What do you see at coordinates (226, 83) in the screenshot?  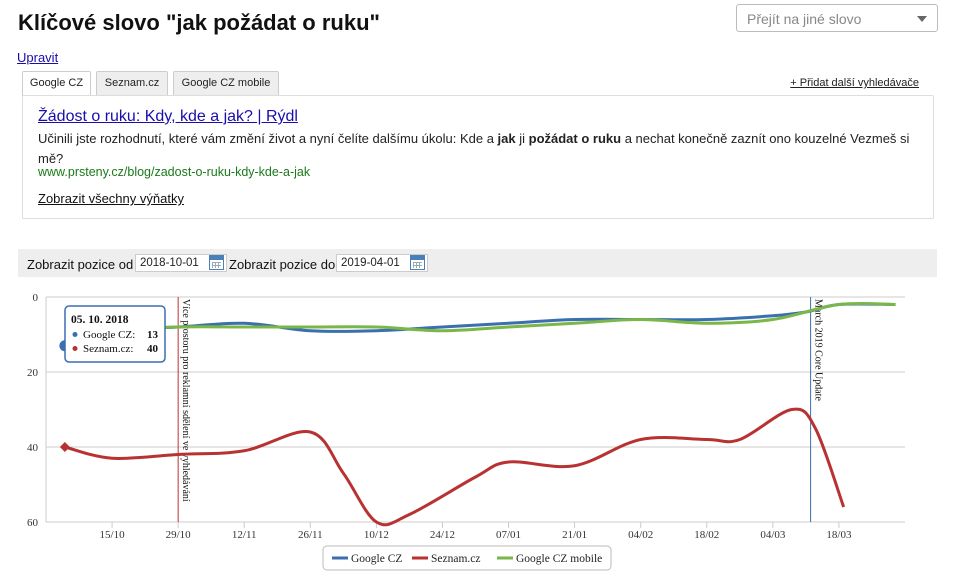 I see `tab-google-cz-mobile: Google CZ mobile` at bounding box center [226, 83].